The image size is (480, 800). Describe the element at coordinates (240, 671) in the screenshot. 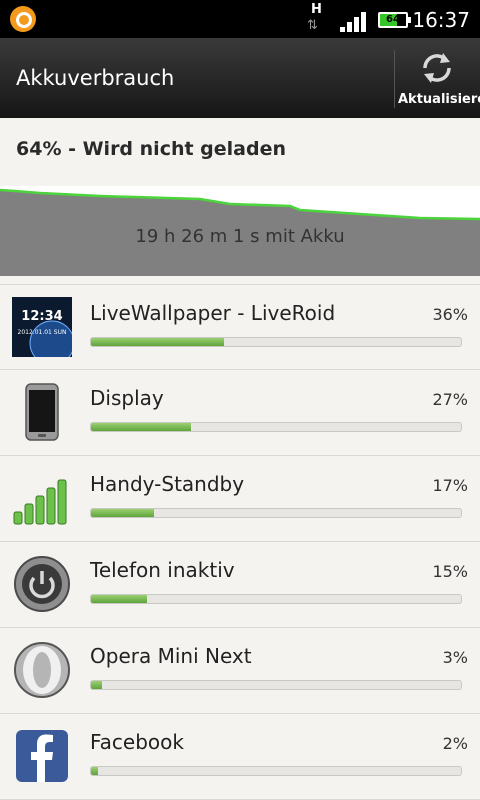

I see `list-item-opera-mini: Opera Mini Next 3%` at that location.